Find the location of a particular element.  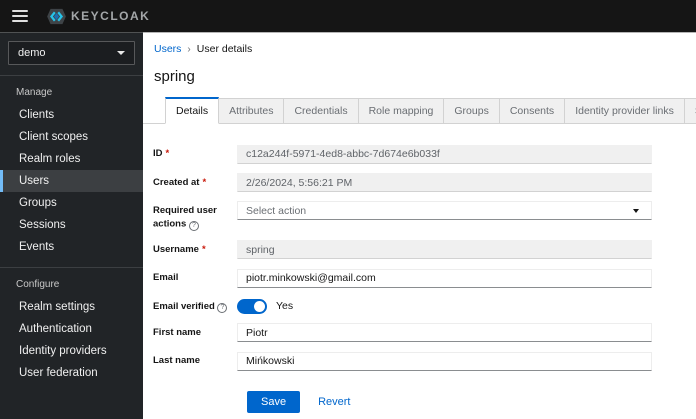

sidebar-item-users: Users is located at coordinates (71, 181).